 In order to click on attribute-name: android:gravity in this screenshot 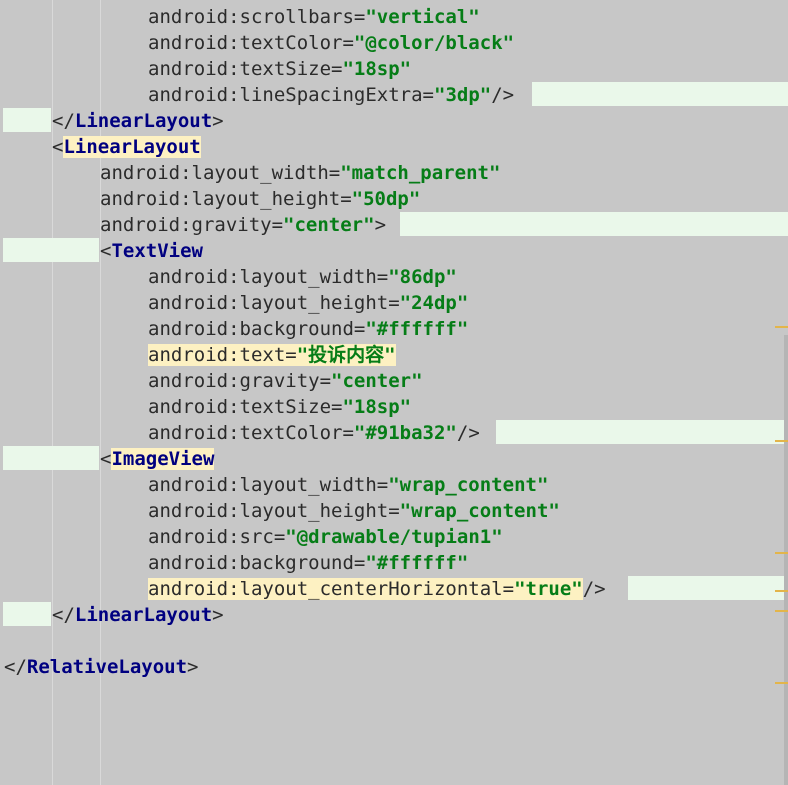, I will do `click(234, 381)`.